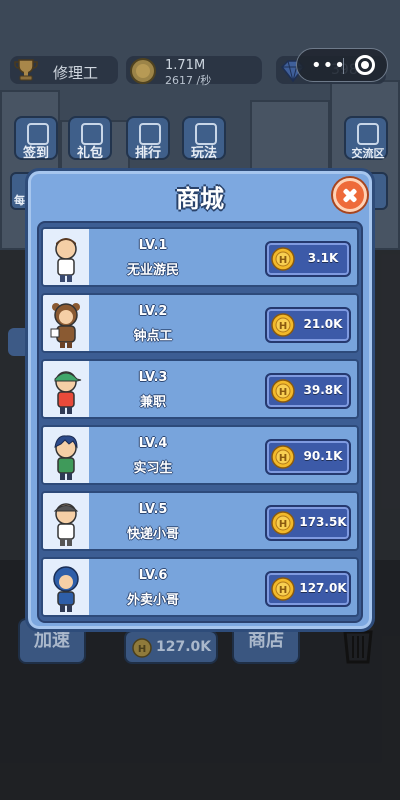 Image resolution: width=400 pixels, height=800 pixels. What do you see at coordinates (323, 258) in the screenshot?
I see `item-price: 3.1K` at bounding box center [323, 258].